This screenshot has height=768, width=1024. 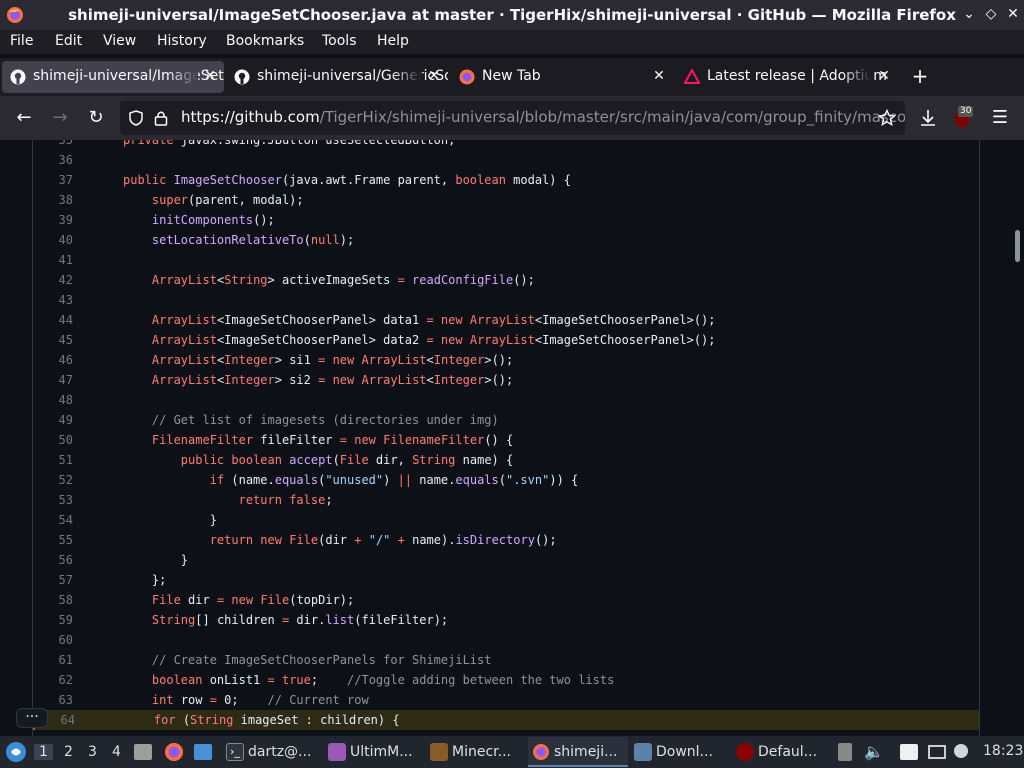 What do you see at coordinates (53, 500) in the screenshot?
I see `line-number: 53` at bounding box center [53, 500].